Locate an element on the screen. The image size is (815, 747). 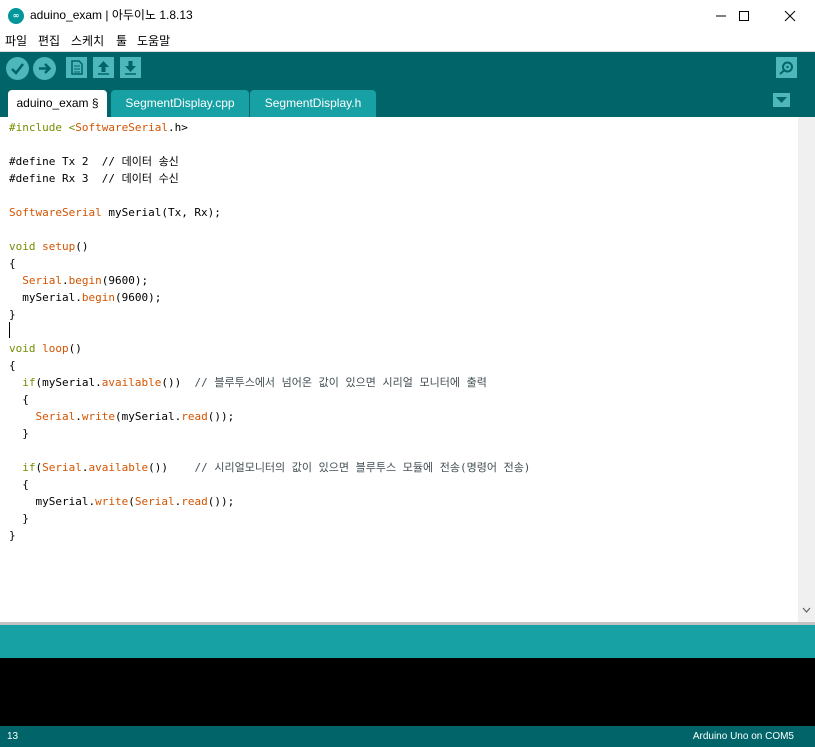
code-line: #define Rx 3 // 데이터 수신 is located at coordinates (94, 178).